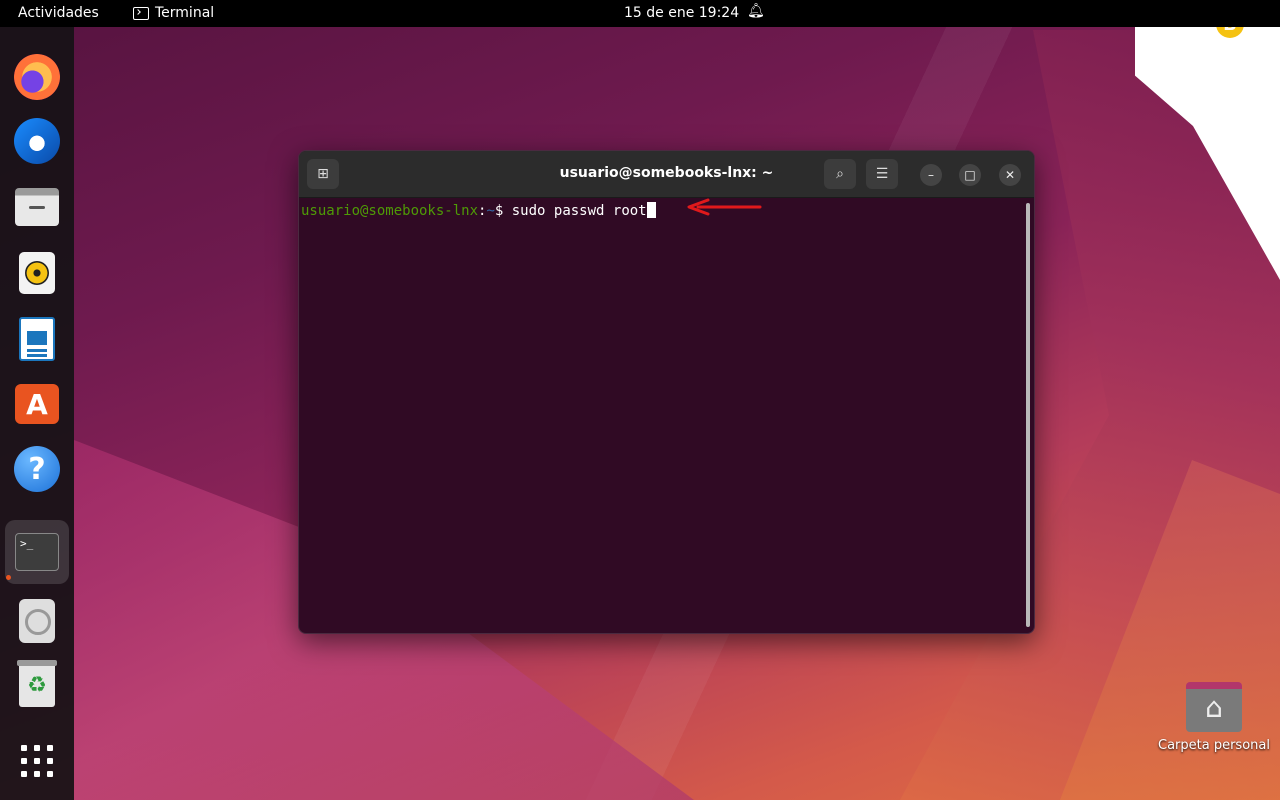  Describe the element at coordinates (1214, 707) in the screenshot. I see `home-folder-icon` at that location.